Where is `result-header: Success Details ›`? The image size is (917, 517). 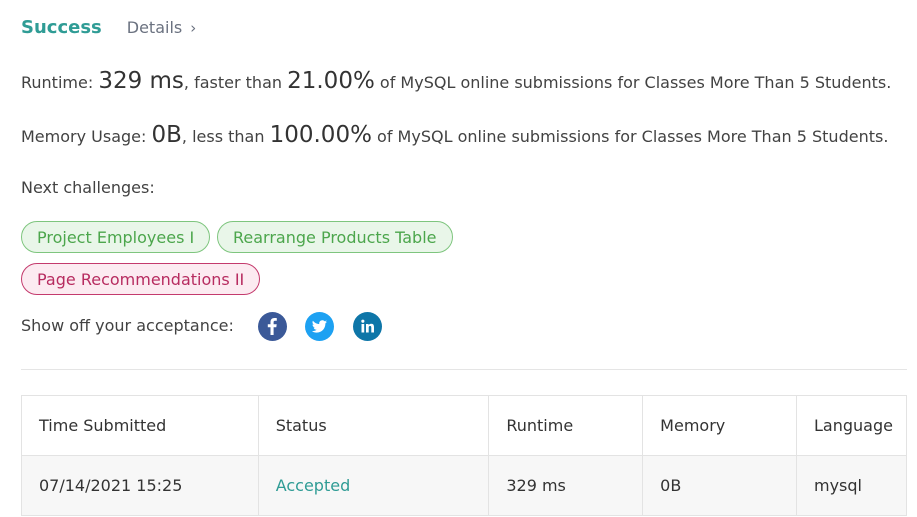
result-header: Success Details › is located at coordinates (108, 27).